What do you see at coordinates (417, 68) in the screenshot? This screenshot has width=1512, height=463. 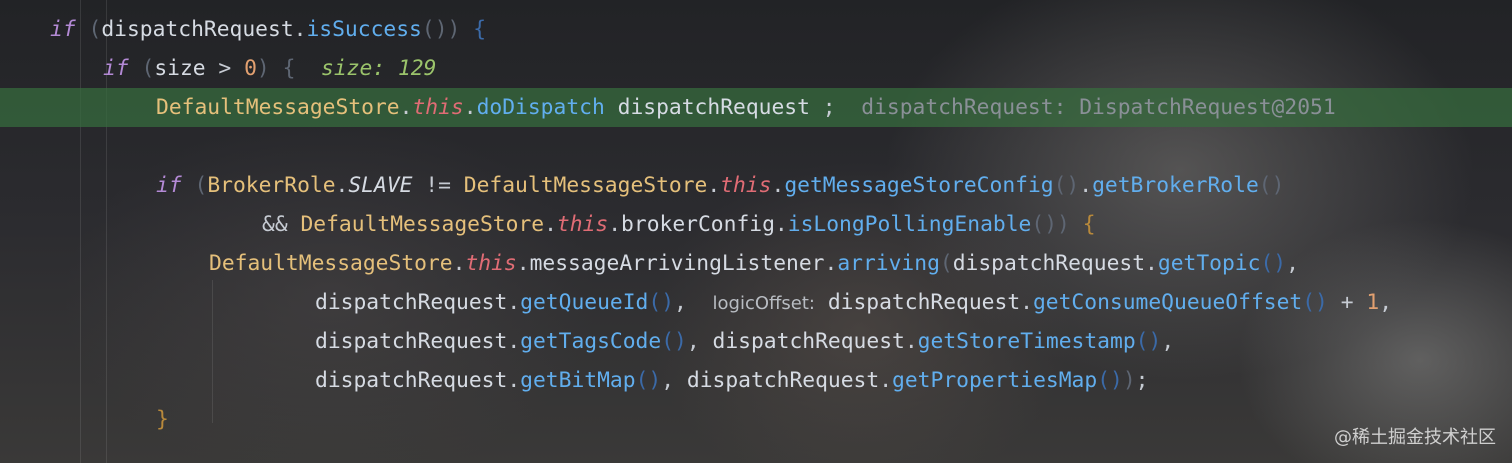 I see `inline-debug-value: 129` at bounding box center [417, 68].